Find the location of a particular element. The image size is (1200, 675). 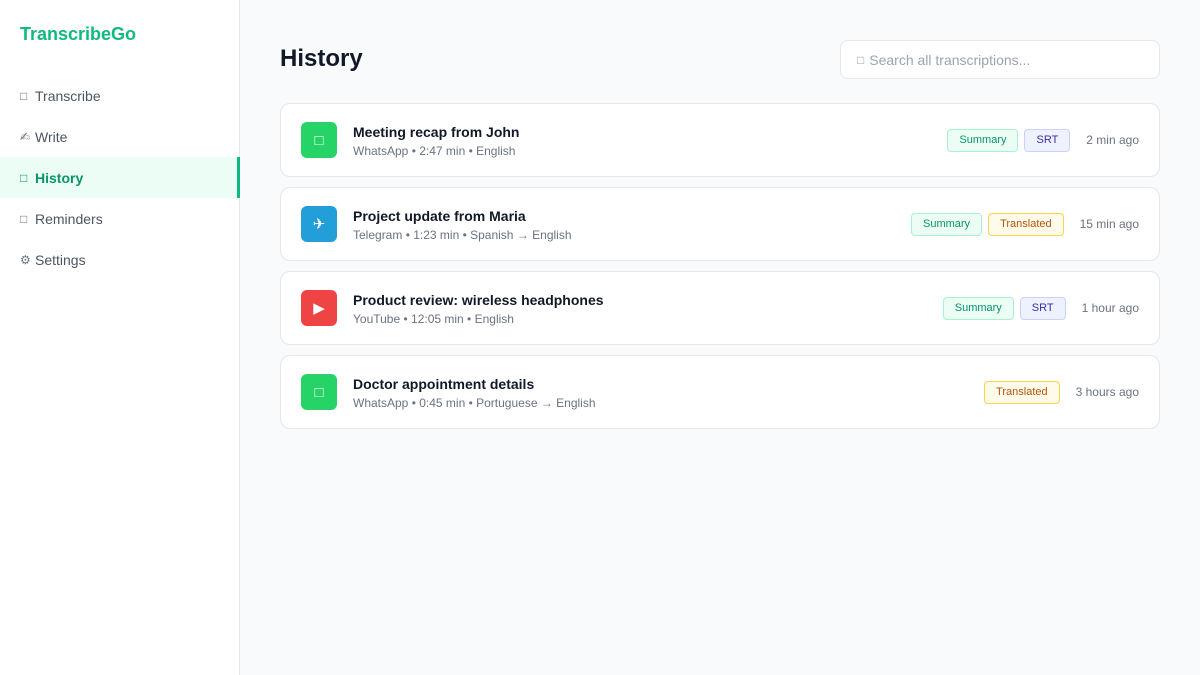

transcription-meta: WhatsApp • 2:47 min • English is located at coordinates (434, 151).